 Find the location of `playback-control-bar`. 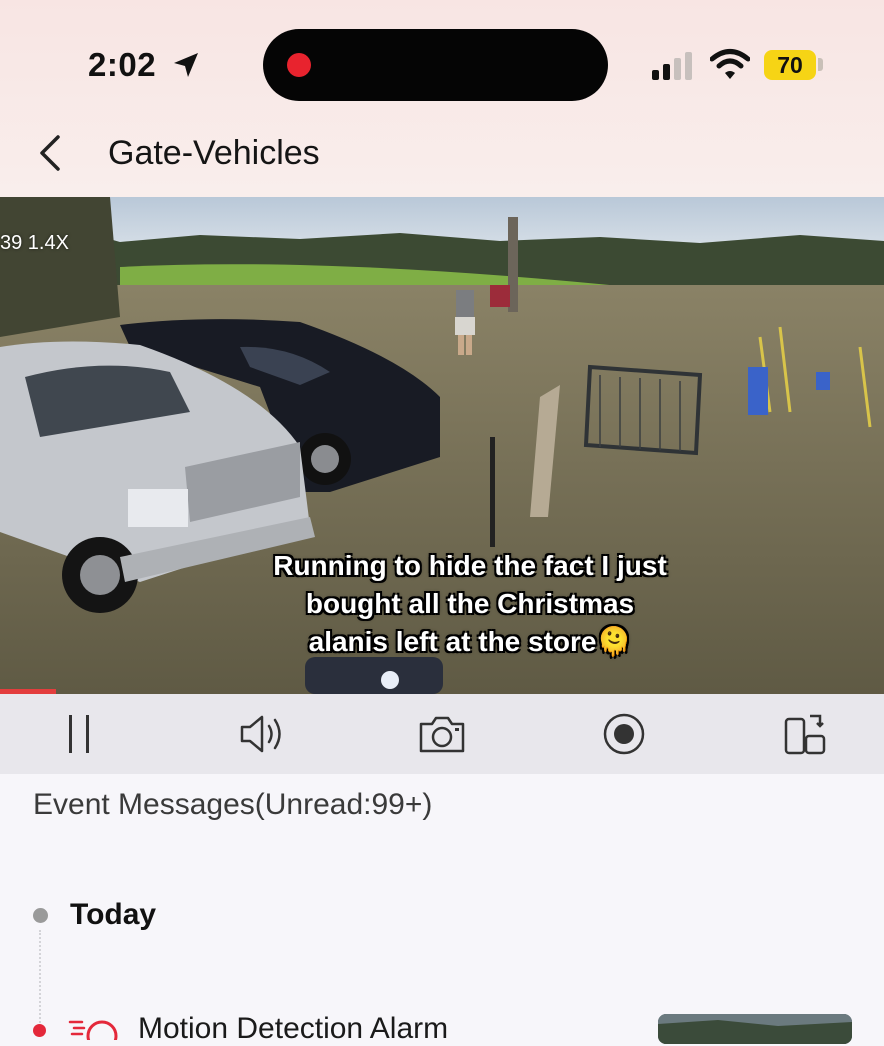

playback-control-bar is located at coordinates (442, 734).